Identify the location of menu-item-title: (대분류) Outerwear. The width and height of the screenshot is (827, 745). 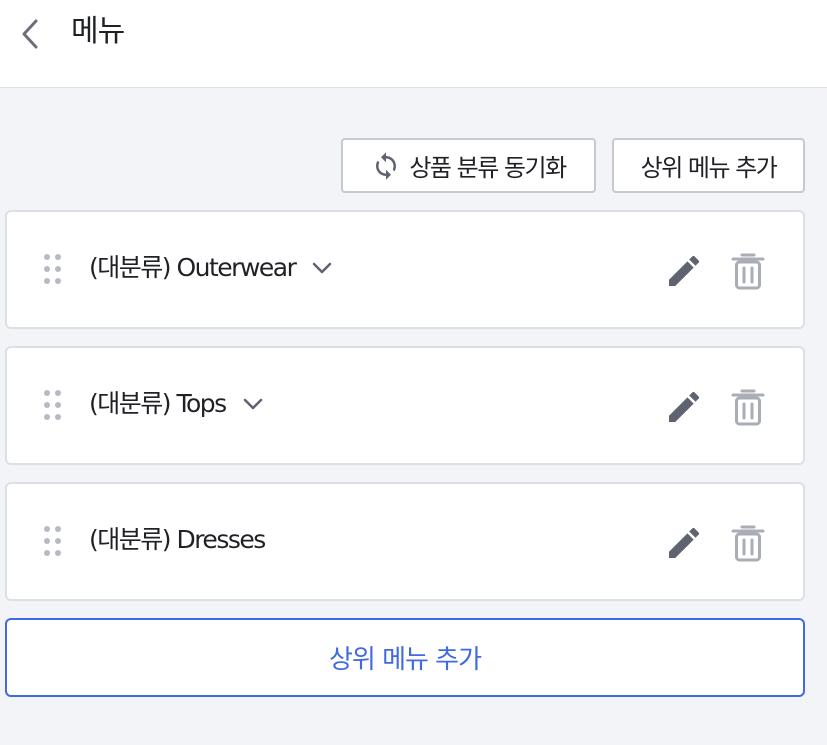
(211, 268).